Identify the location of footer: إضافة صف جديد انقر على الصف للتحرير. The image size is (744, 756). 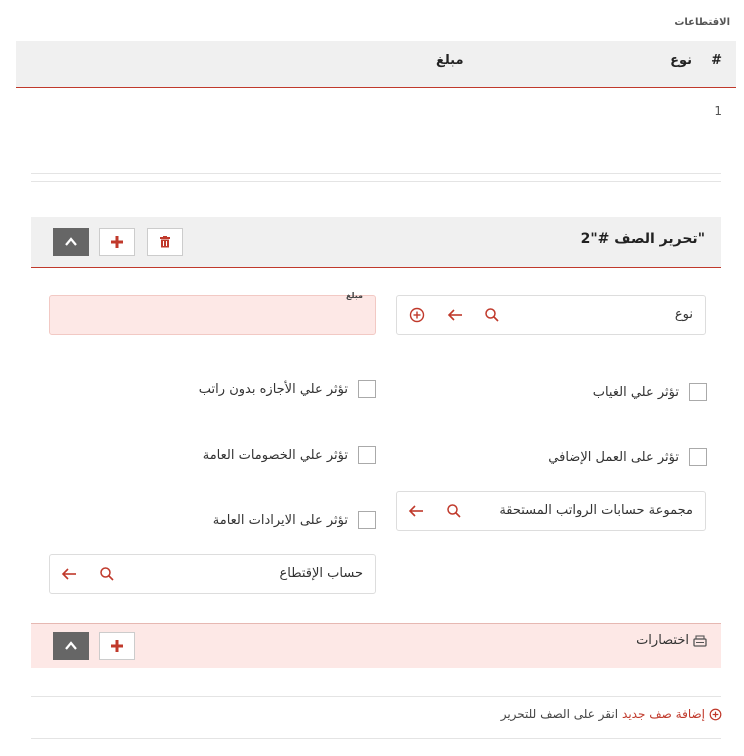
(611, 714).